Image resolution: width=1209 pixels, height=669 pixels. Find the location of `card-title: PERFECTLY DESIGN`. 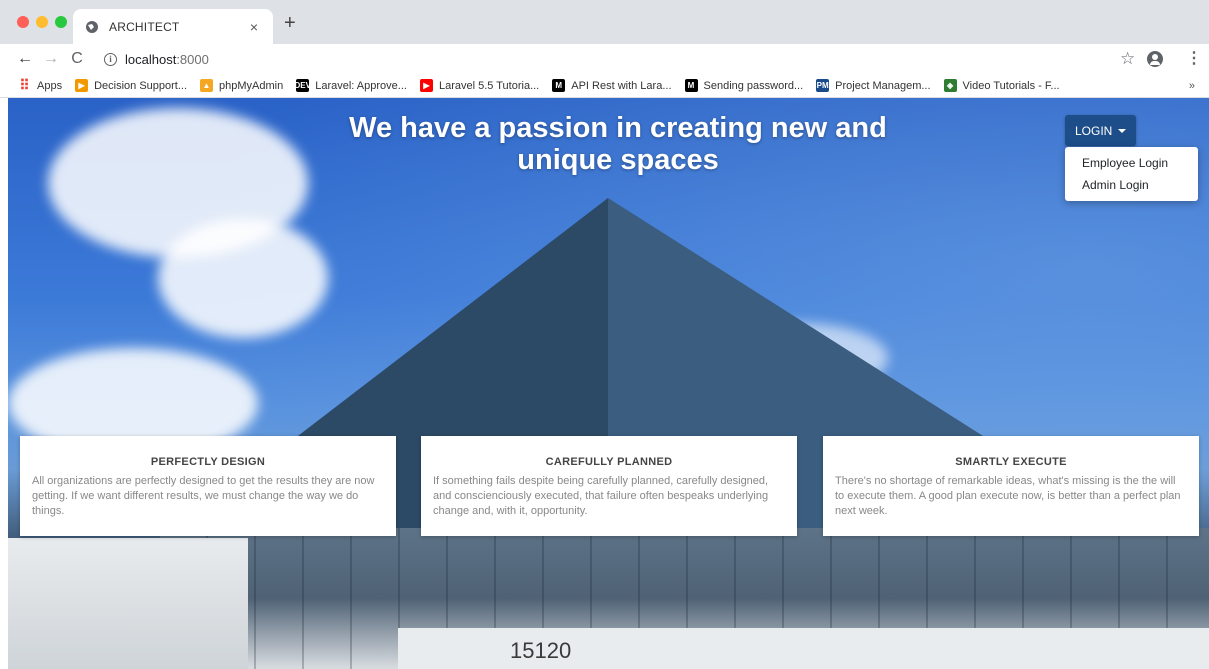

card-title: PERFECTLY DESIGN is located at coordinates (208, 462).